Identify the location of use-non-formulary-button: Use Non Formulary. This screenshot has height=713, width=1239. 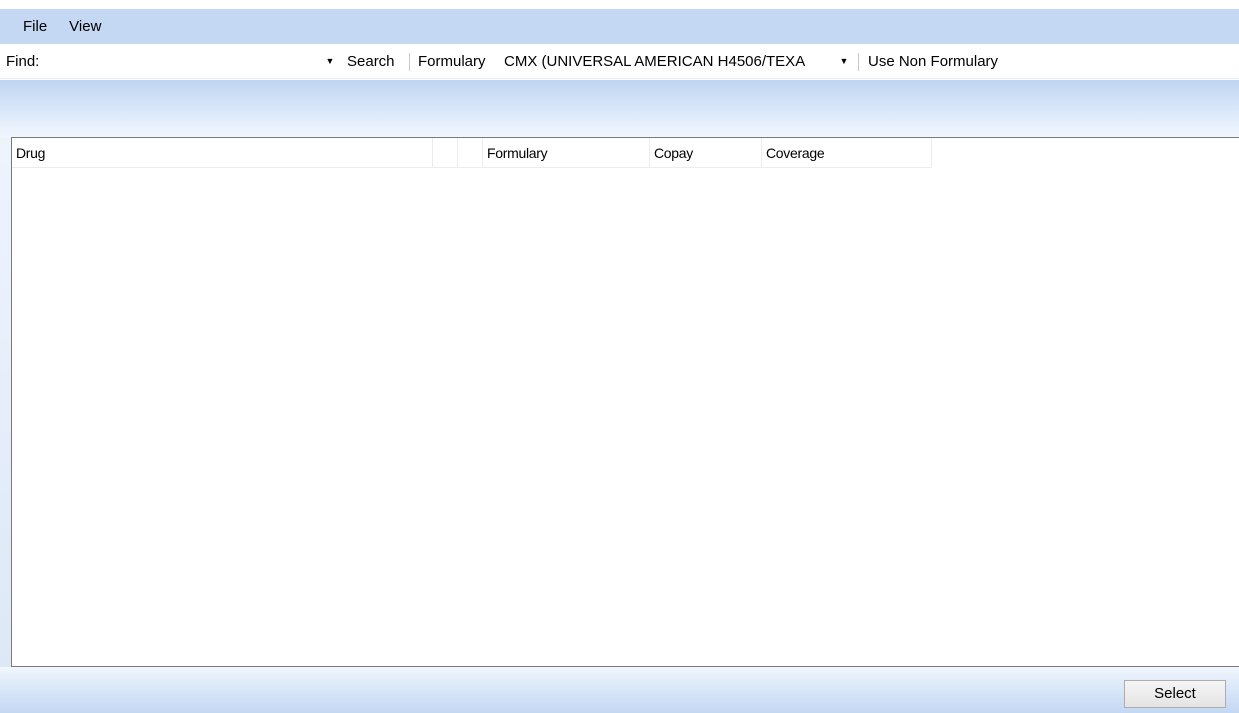
(933, 61).